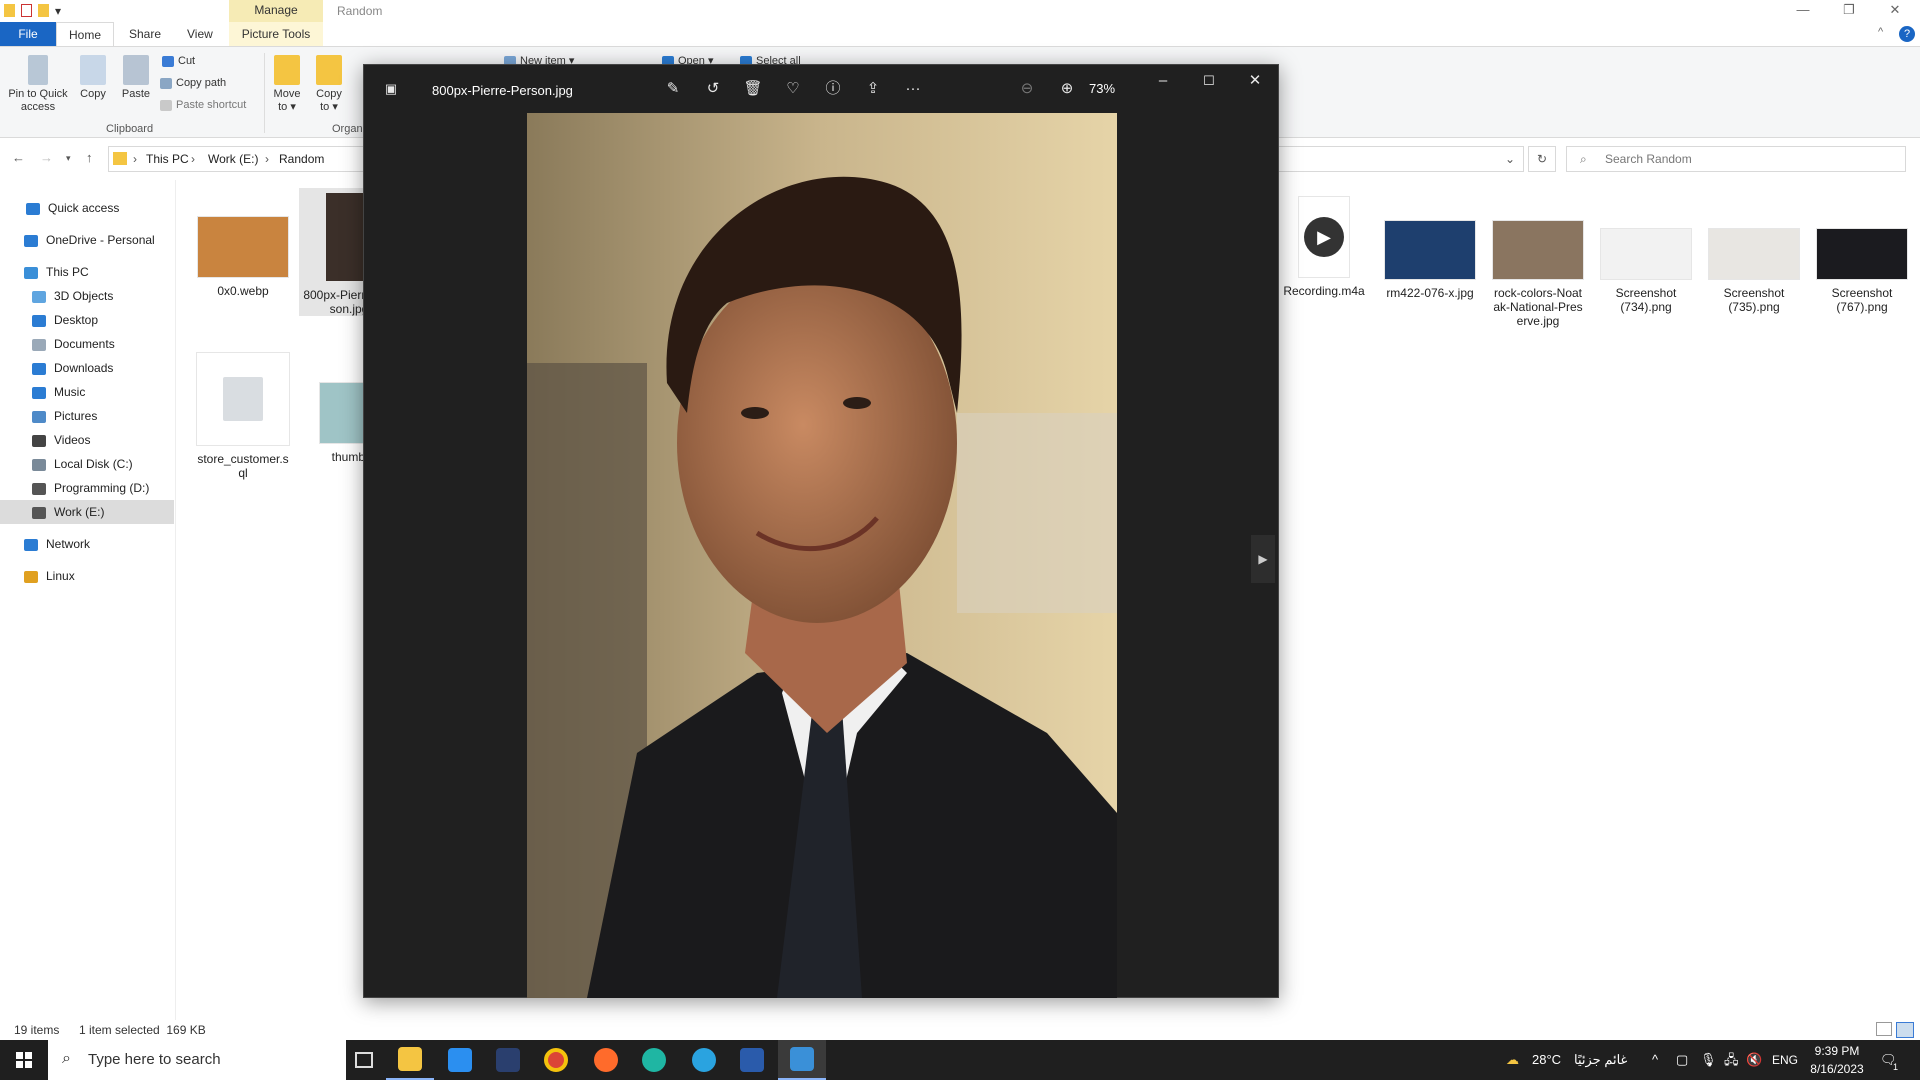 The image size is (1920, 1083). I want to click on window-title: Random, so click(360, 11).